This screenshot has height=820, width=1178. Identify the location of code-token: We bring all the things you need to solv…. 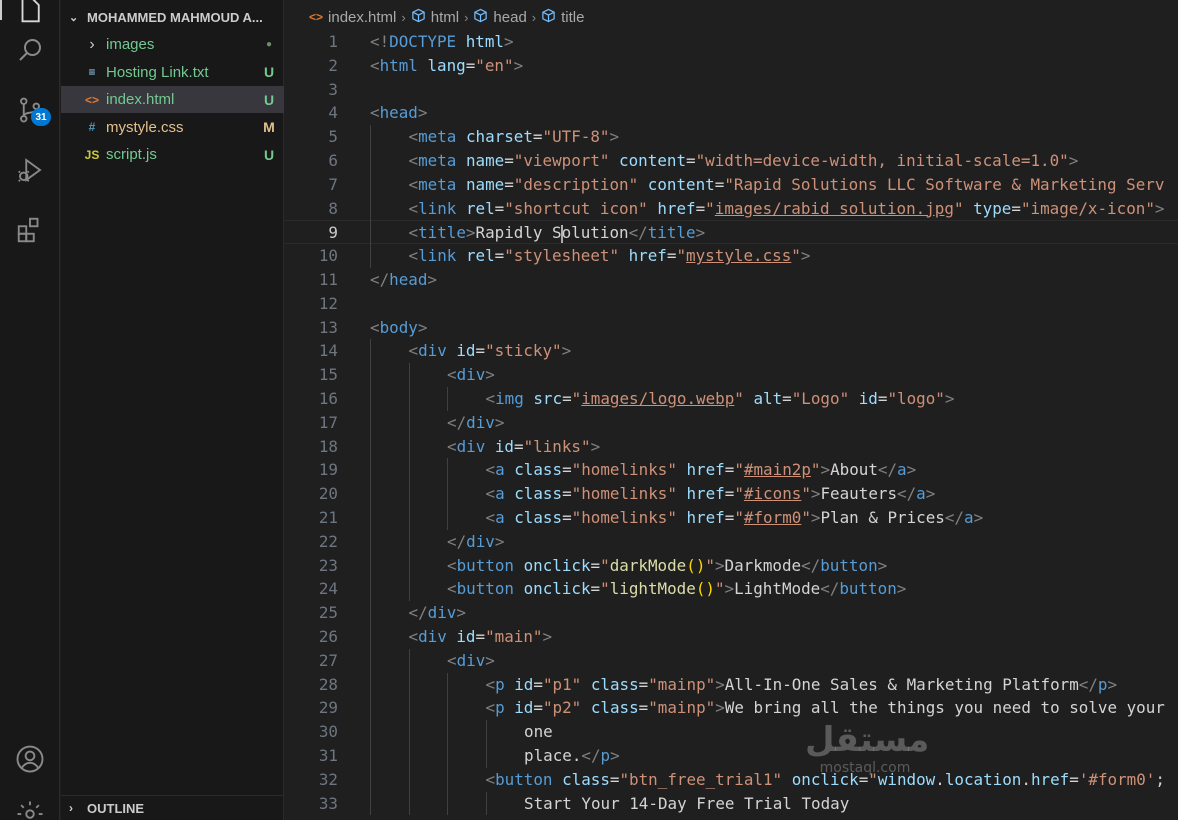
(944, 708).